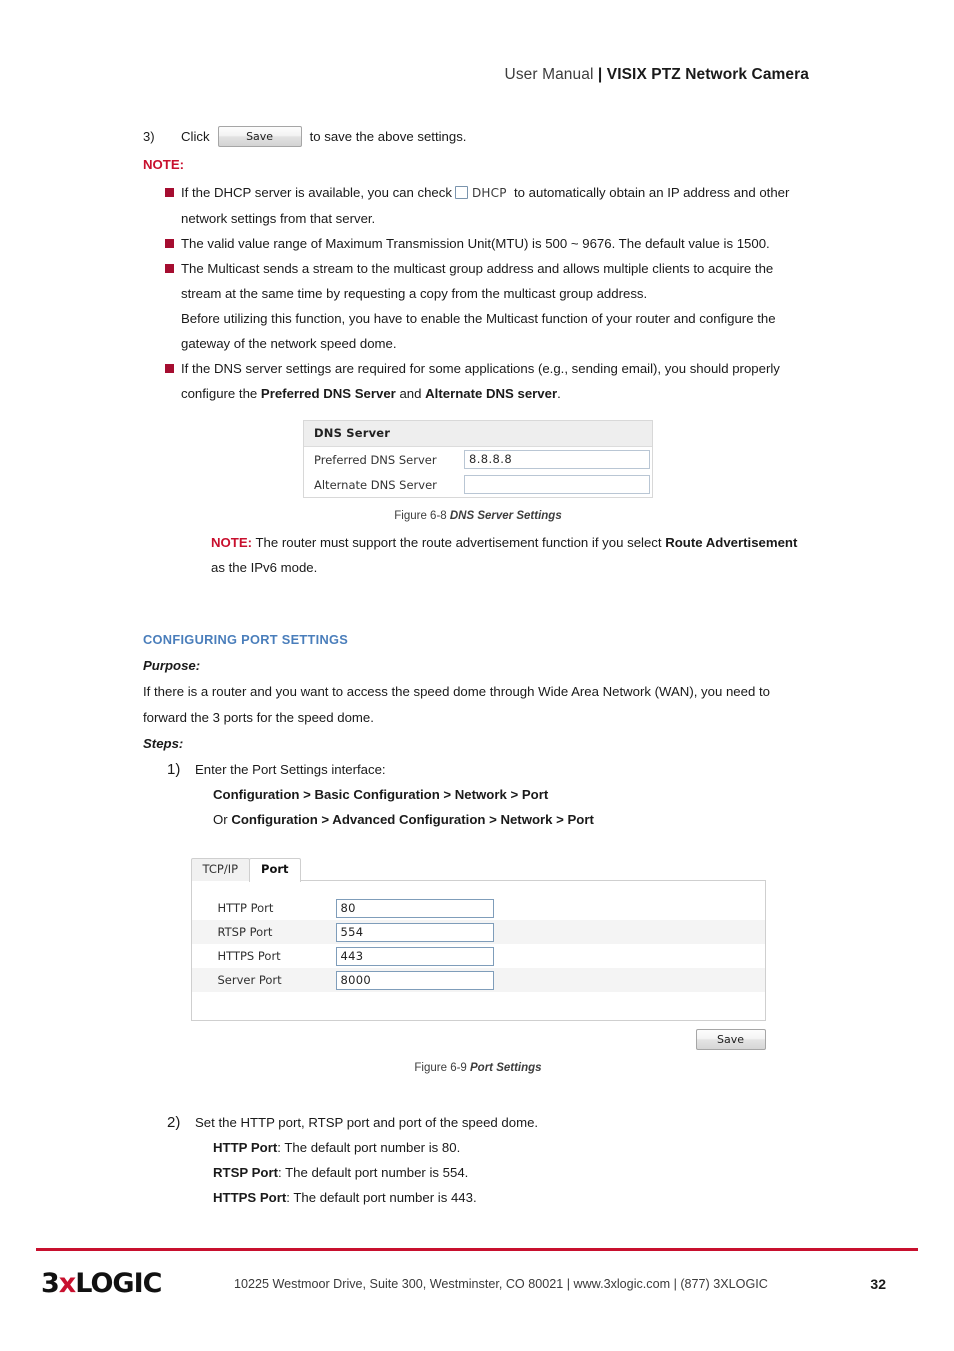 The height and width of the screenshot is (1351, 954). I want to click on dns-label-alternate: Alternate DNS Server, so click(375, 484).